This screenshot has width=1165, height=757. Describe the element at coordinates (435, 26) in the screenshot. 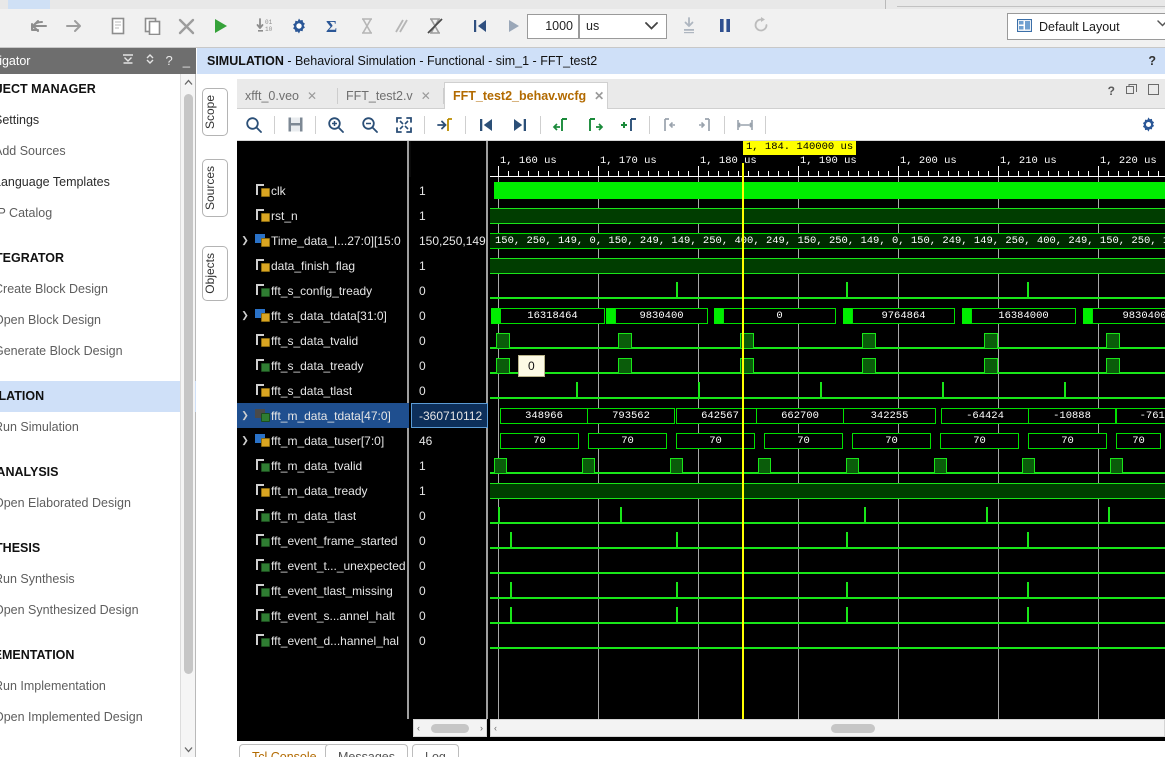

I see `cross-probe-icon` at that location.